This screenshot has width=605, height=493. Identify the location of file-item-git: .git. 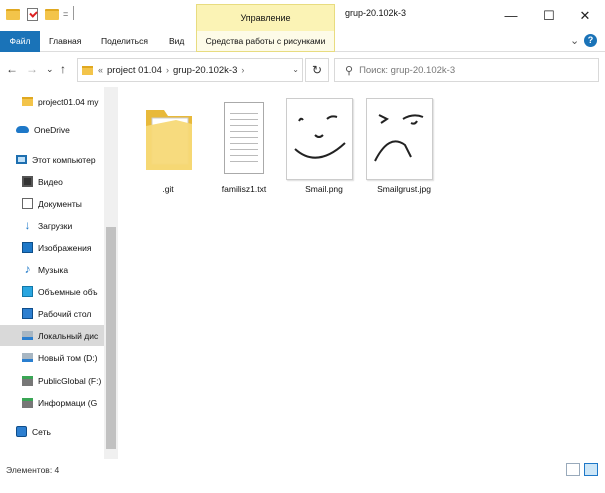
(168, 150).